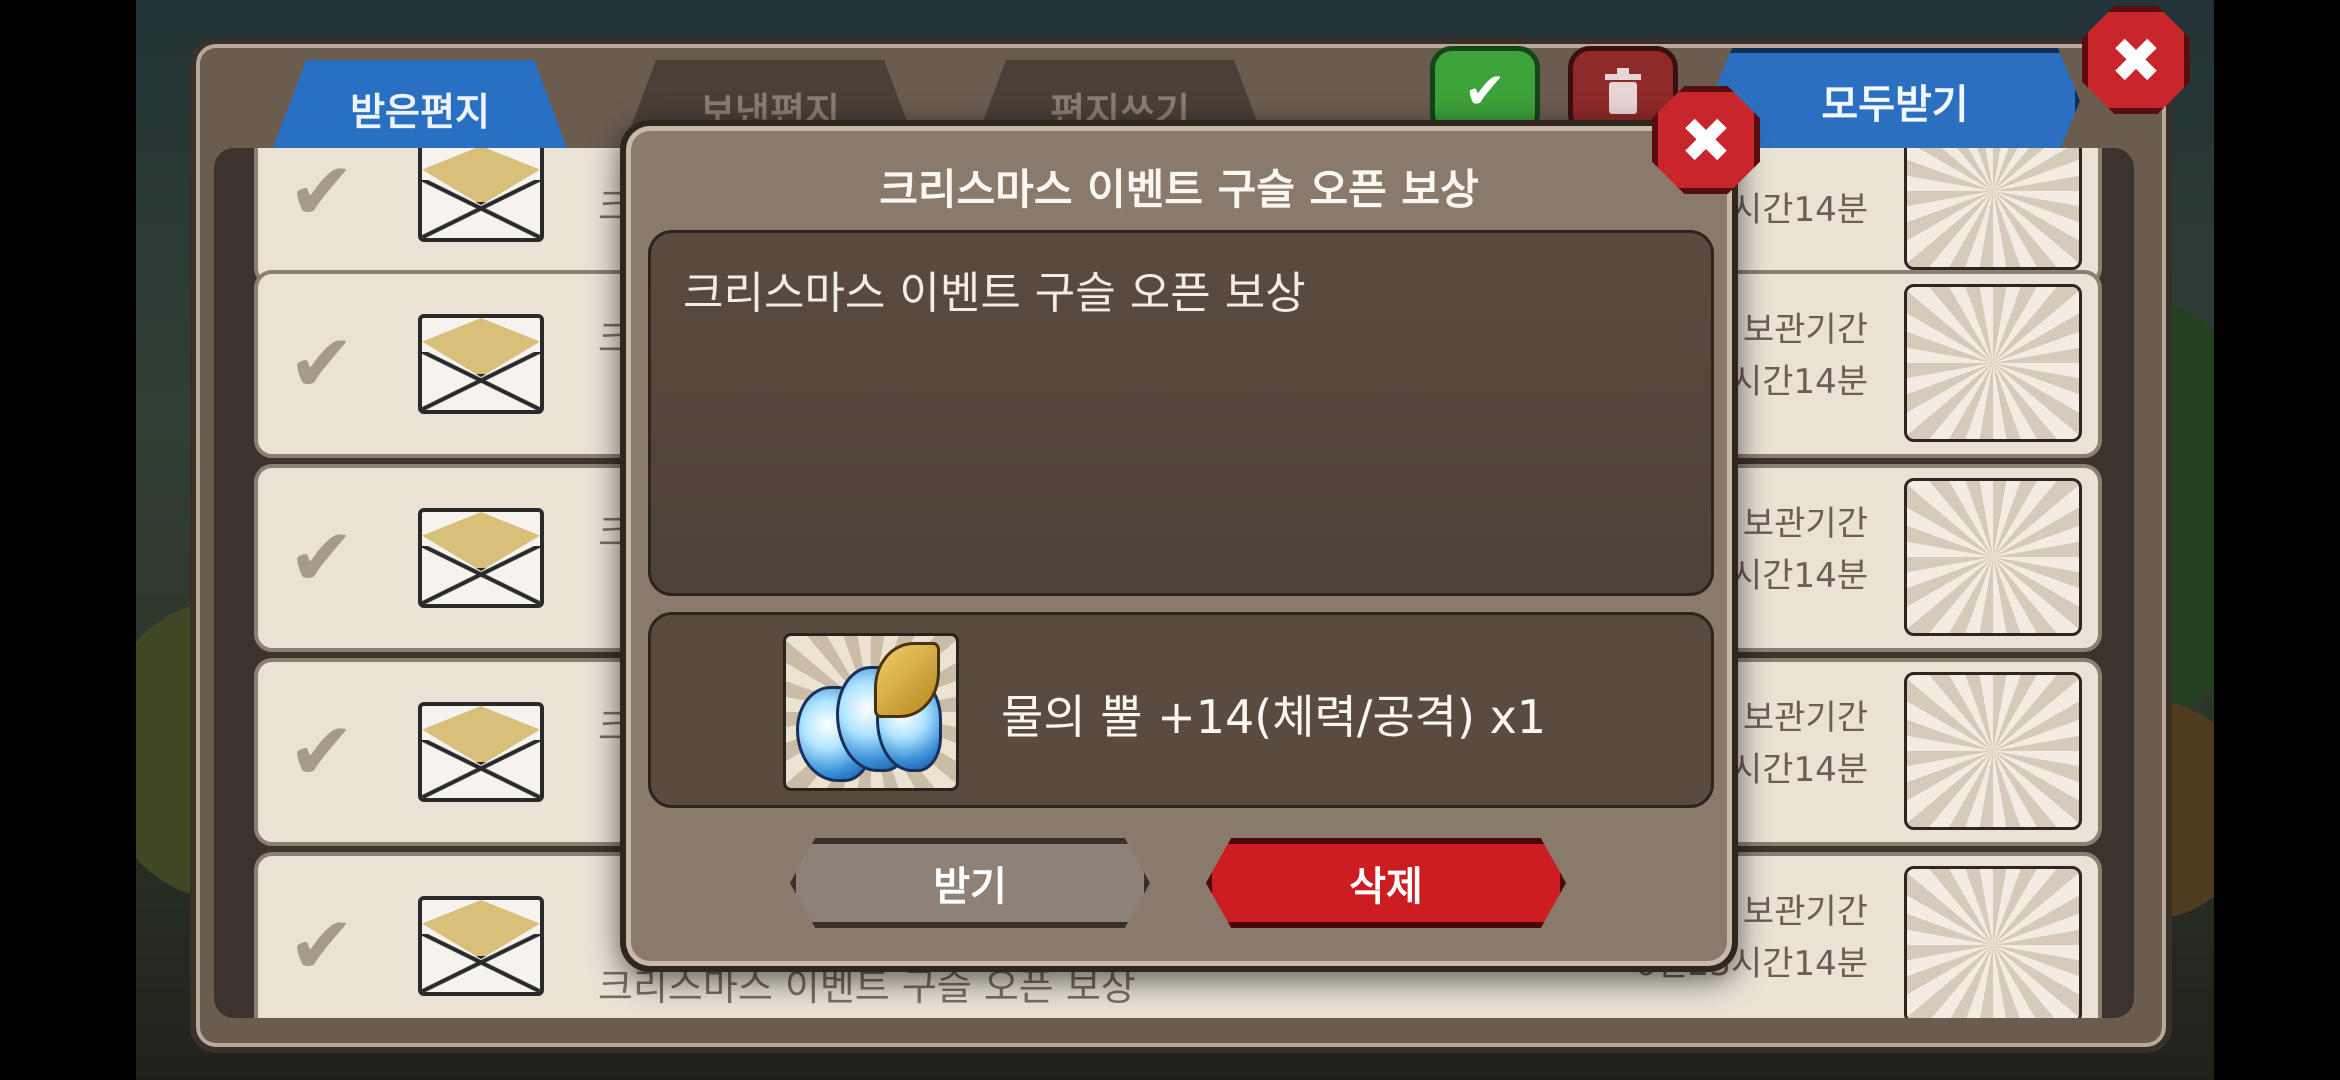 Image resolution: width=2340 pixels, height=1080 pixels. Describe the element at coordinates (1179, 189) in the screenshot. I see `dialog-title: 크리스마스 이벤트 구슬 오픈 보상` at that location.